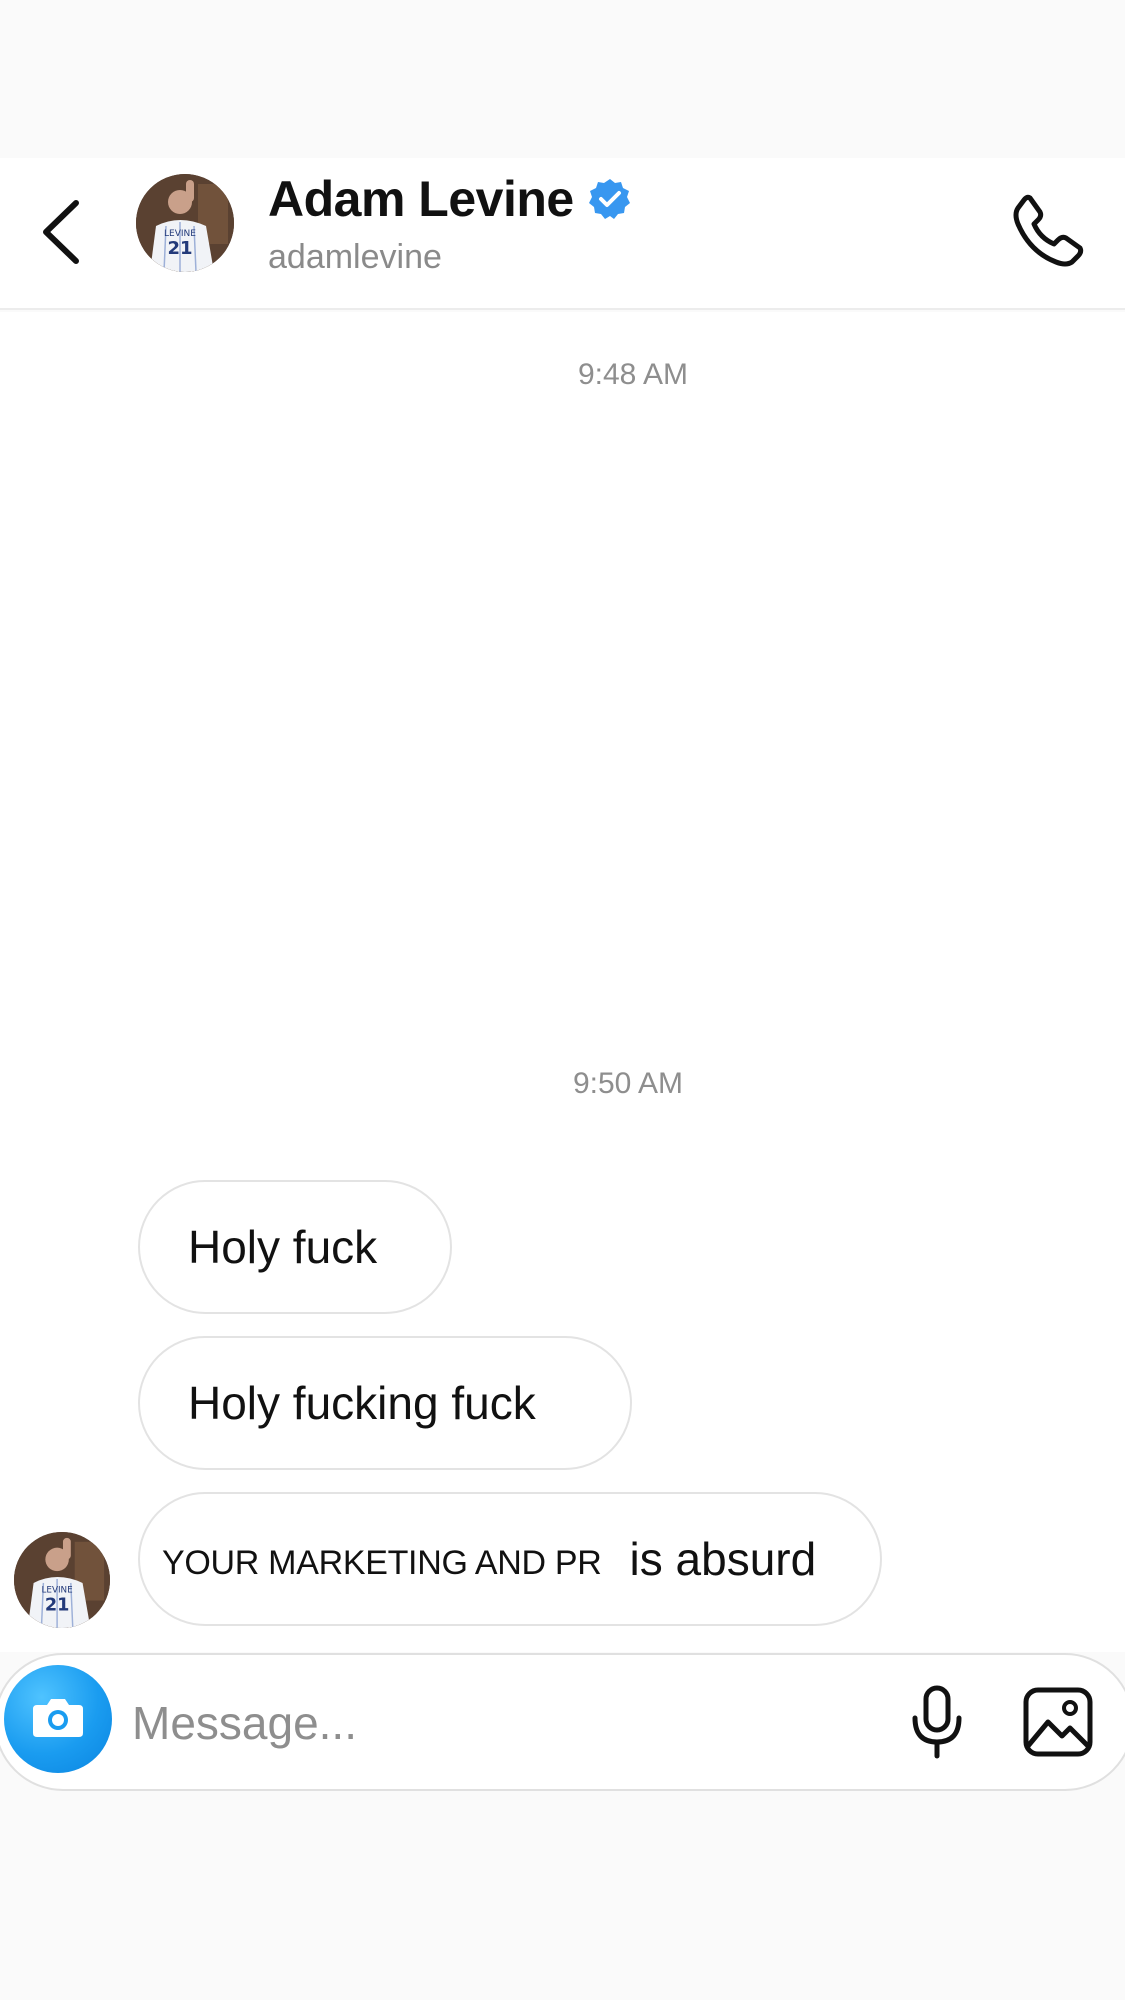 The width and height of the screenshot is (1125, 2000). I want to click on microphone-button, so click(937, 1724).